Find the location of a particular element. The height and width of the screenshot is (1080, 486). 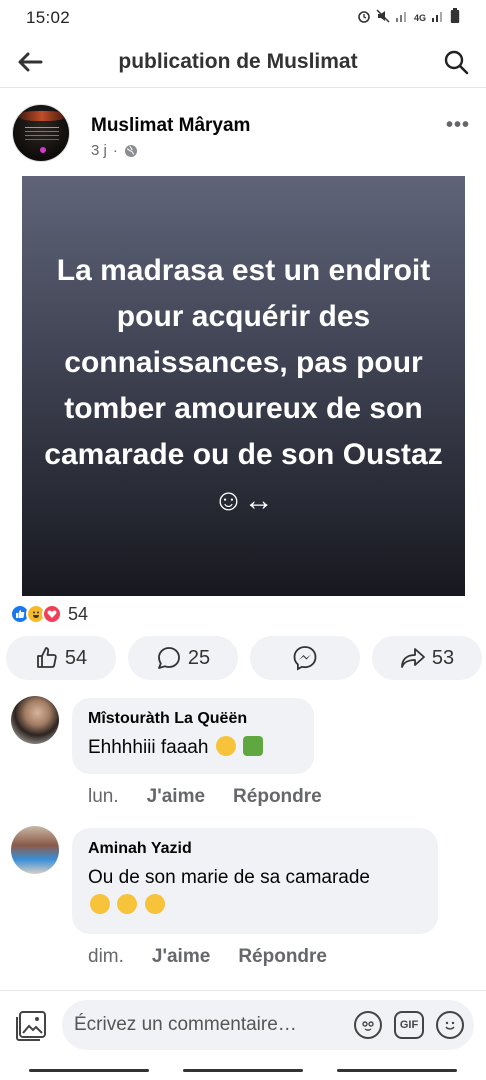

comment-composer: Écrivez un commentaire… GIF is located at coordinates (243, 1025).